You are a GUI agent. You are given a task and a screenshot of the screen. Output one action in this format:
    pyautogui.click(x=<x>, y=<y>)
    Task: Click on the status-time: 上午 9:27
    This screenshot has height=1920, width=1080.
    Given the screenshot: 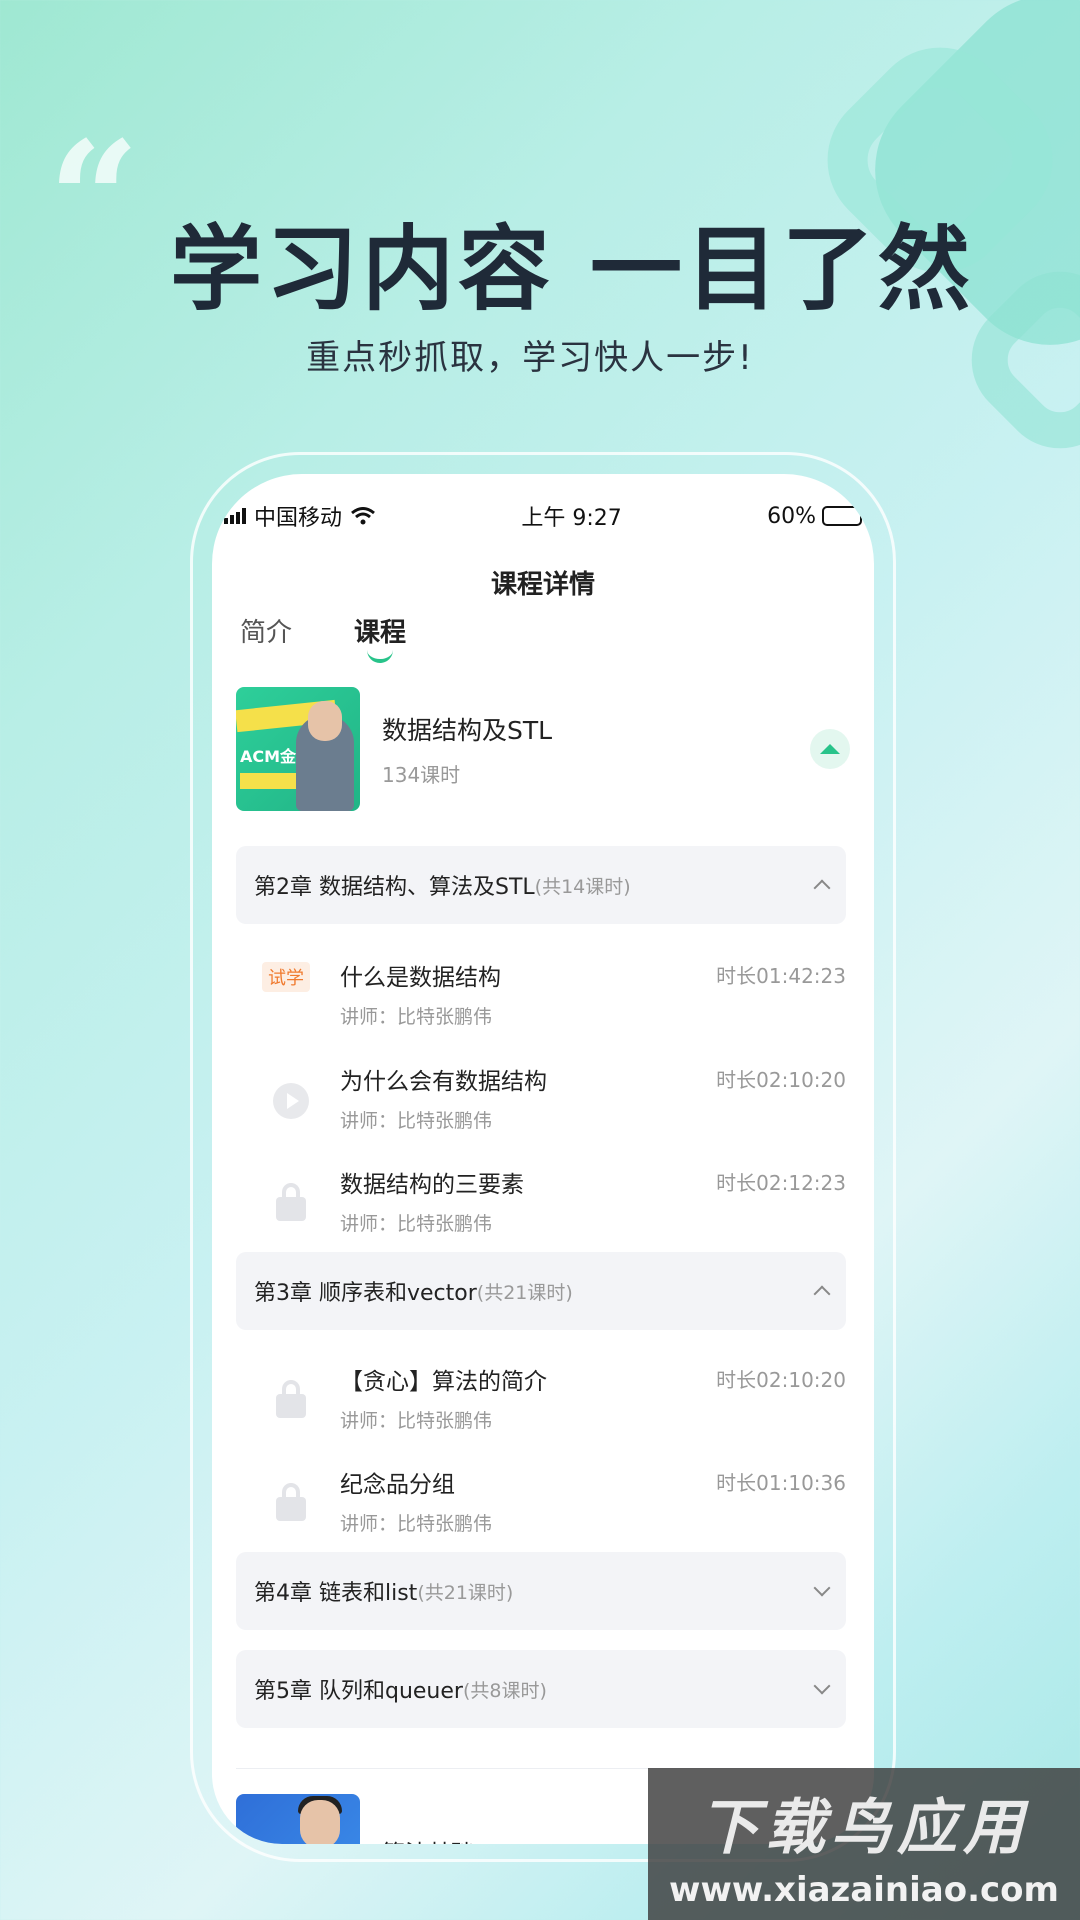 What is the action you would take?
    pyautogui.click(x=571, y=518)
    